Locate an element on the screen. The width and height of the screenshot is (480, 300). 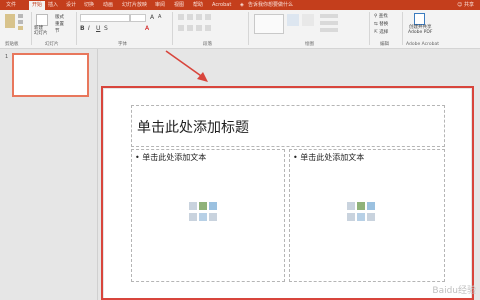
find-button: ⚲ 查找 is located at coordinates (381, 16).